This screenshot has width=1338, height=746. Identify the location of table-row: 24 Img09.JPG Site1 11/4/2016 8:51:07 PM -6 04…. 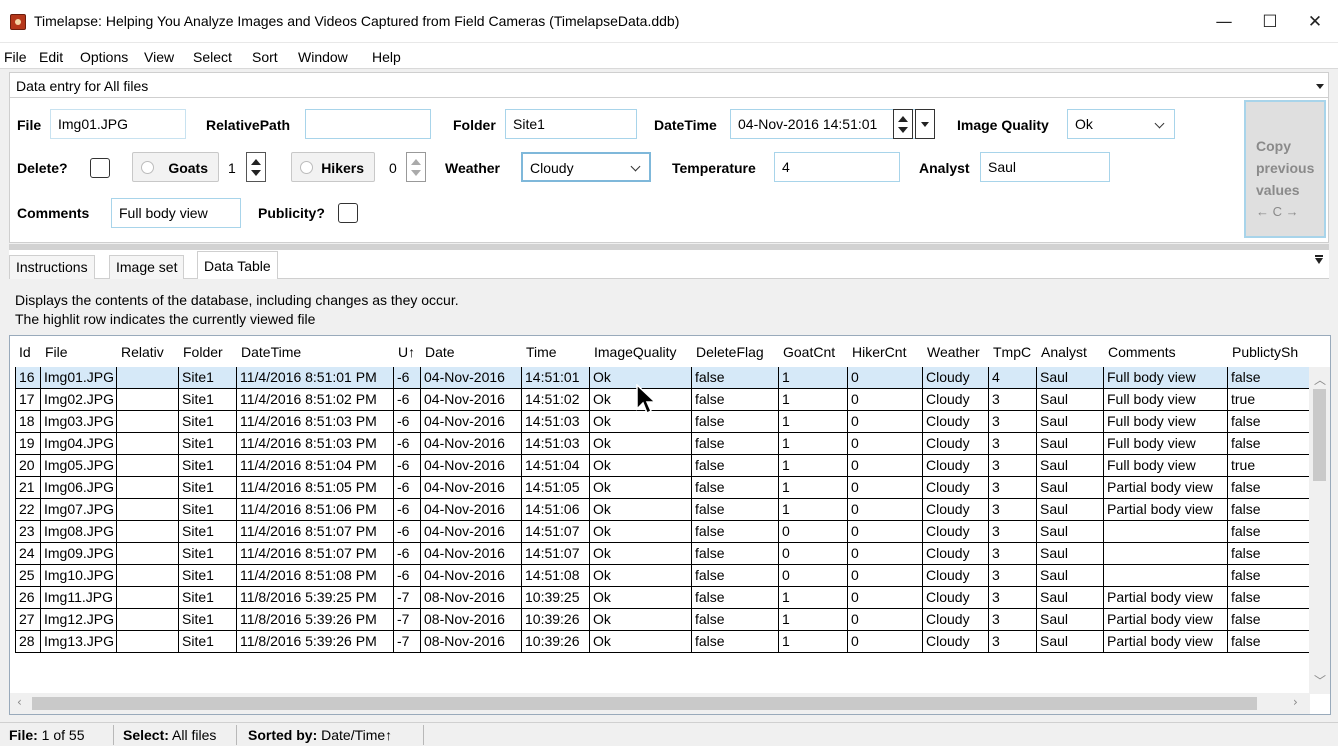
(660, 554).